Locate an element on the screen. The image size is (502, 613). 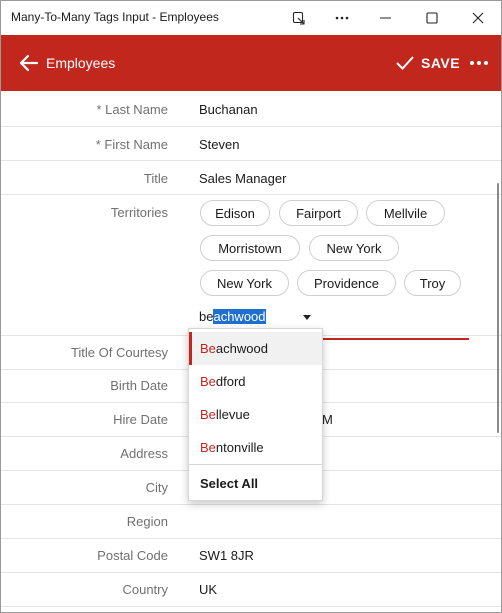
typed-text: be is located at coordinates (206, 316).